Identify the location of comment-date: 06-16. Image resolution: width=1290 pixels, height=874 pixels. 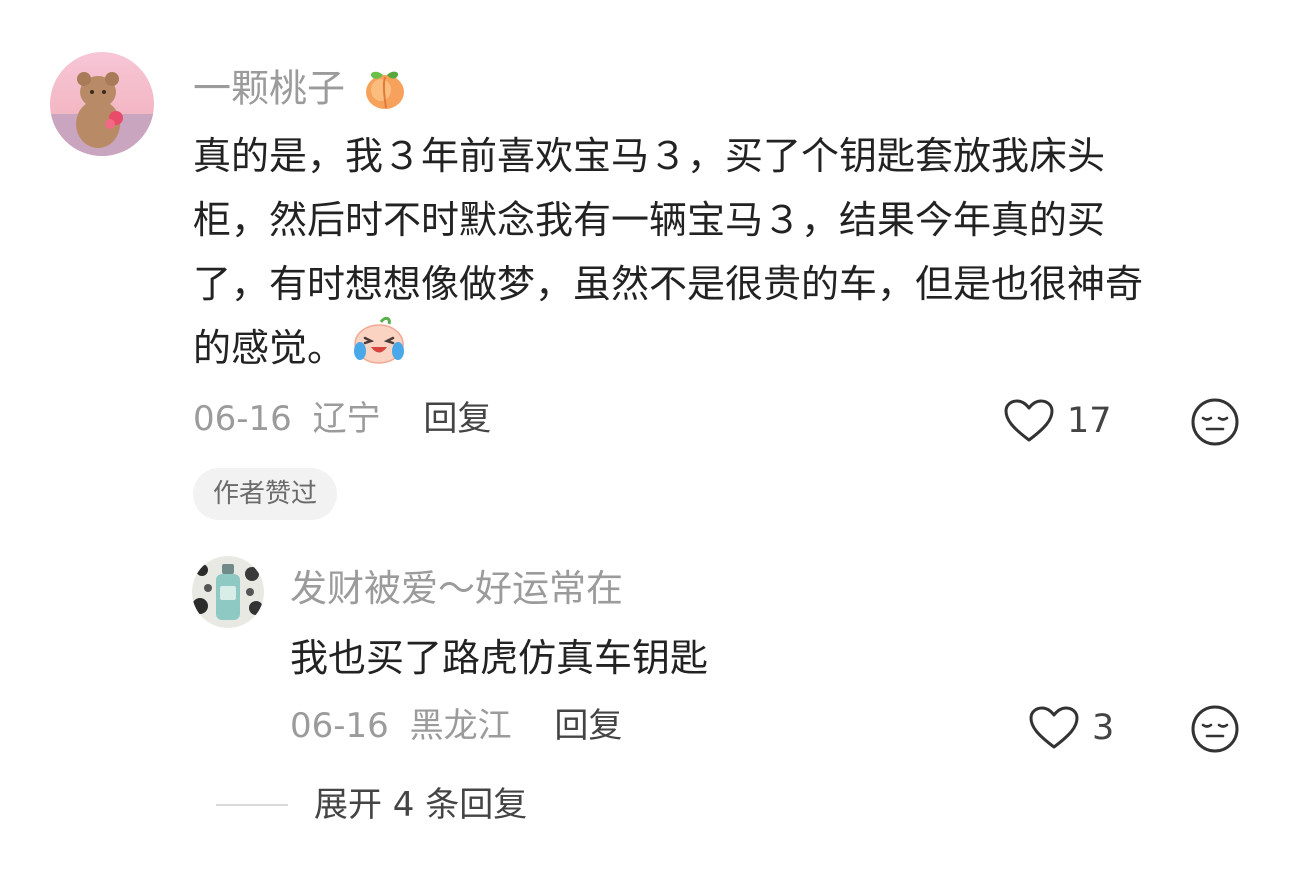
(242, 419).